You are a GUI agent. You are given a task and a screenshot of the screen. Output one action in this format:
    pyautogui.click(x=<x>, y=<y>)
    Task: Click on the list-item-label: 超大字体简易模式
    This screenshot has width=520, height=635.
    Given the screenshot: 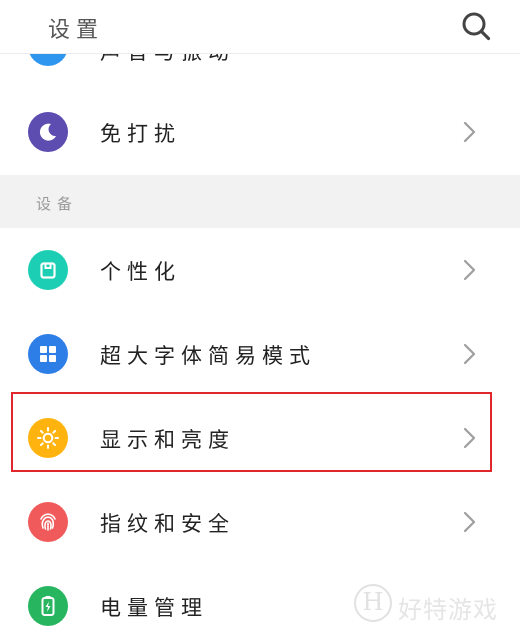 What is the action you would take?
    pyautogui.click(x=208, y=356)
    